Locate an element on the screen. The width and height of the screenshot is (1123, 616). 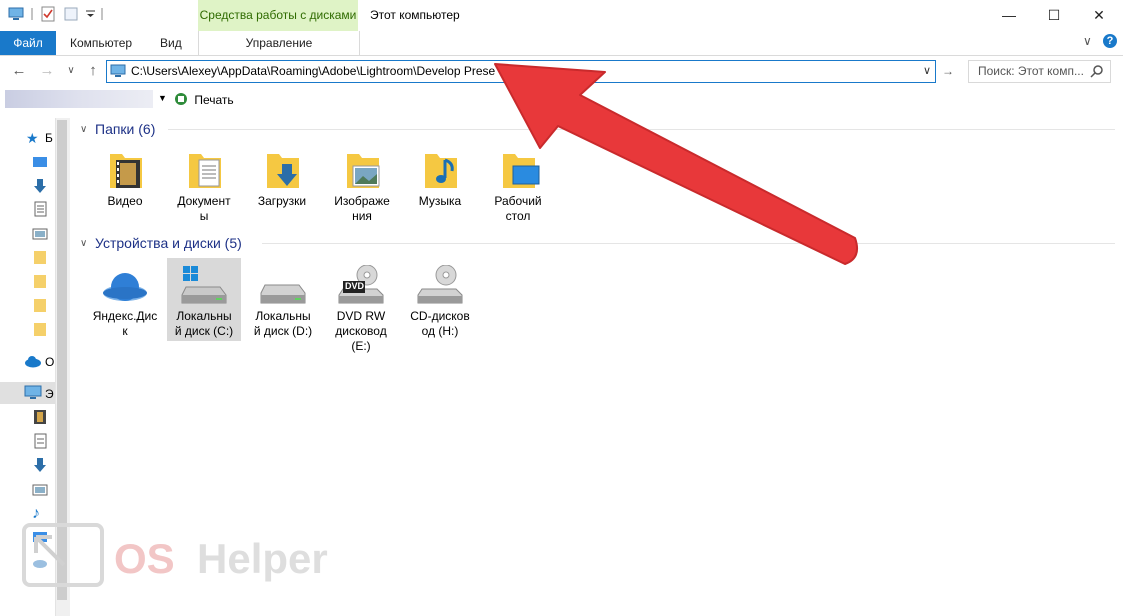
svg-text: Helper is located at coordinates (262, 558).